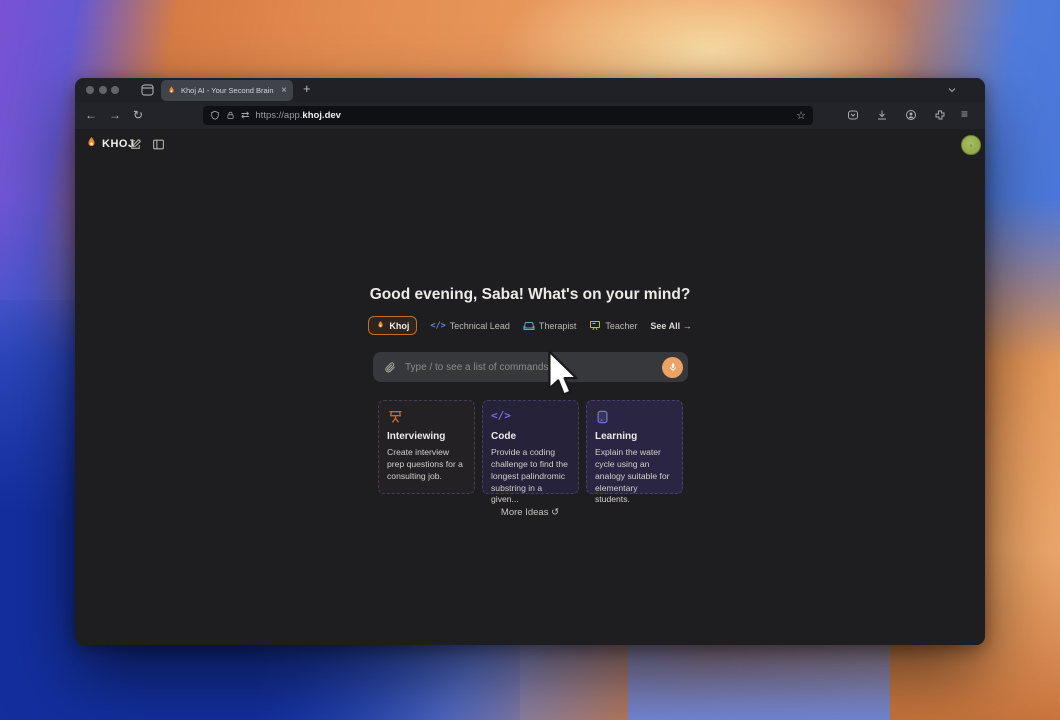 This screenshot has width=1060, height=720. I want to click on agent-pill-khoj: Khoj, so click(393, 325).